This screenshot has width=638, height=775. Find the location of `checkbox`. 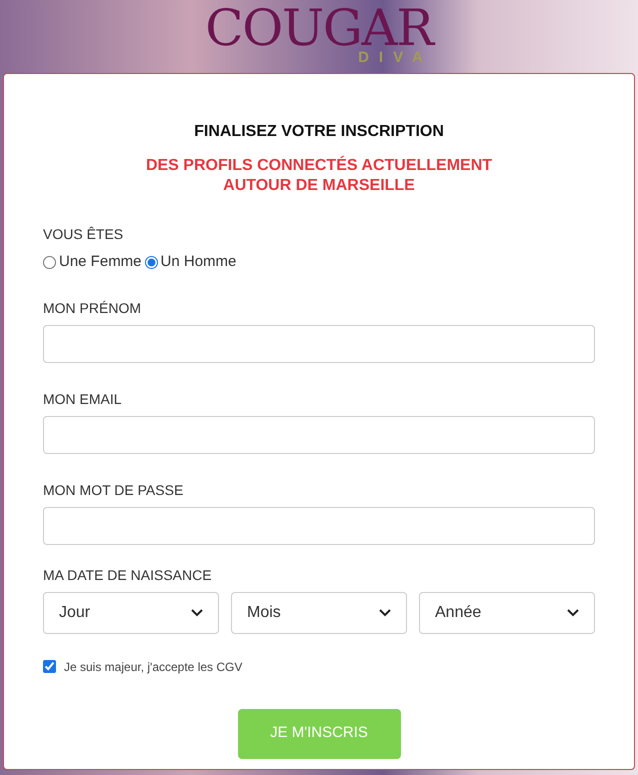

checkbox is located at coordinates (49, 666).